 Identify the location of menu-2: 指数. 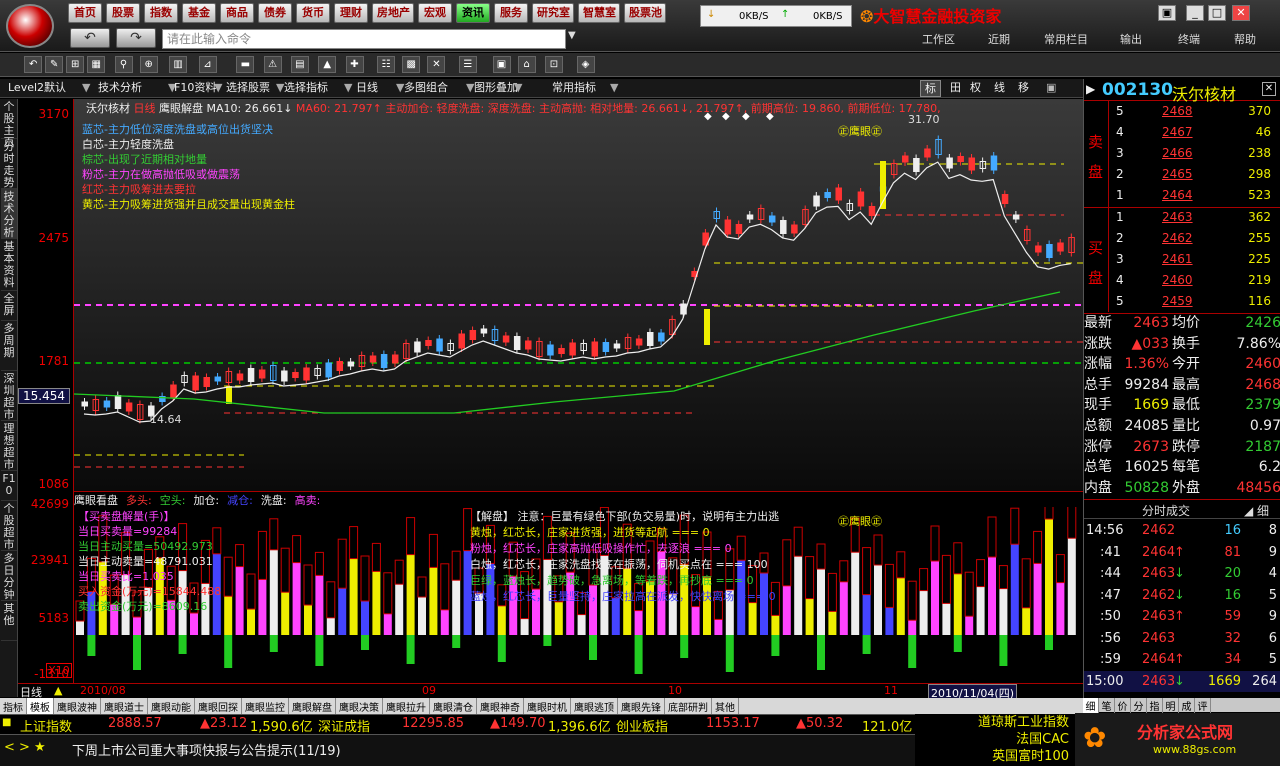
(161, 13).